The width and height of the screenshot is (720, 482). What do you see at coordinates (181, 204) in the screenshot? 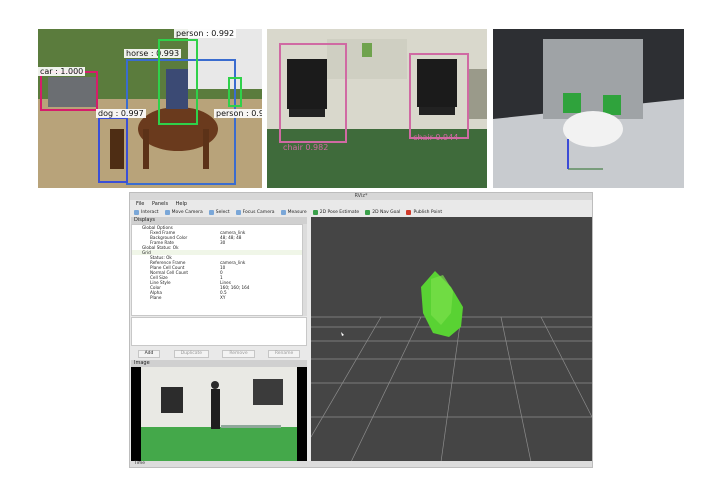
I see `menu-help: Help` at bounding box center [181, 204].